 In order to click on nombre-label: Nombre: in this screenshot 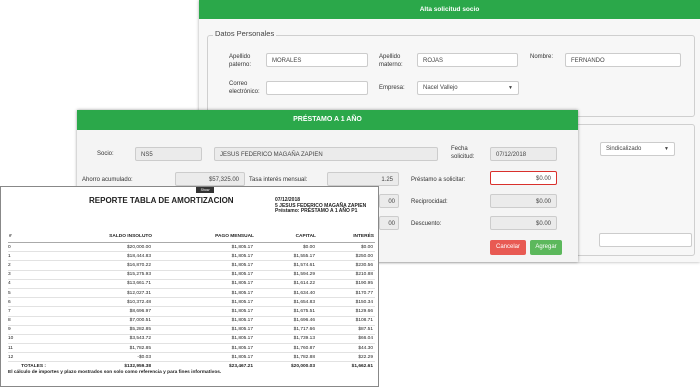, I will do `click(542, 57)`.